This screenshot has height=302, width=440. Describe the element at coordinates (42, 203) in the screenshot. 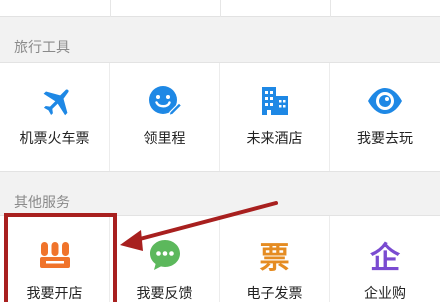

I see `section-title-other-services: 其他服务` at that location.